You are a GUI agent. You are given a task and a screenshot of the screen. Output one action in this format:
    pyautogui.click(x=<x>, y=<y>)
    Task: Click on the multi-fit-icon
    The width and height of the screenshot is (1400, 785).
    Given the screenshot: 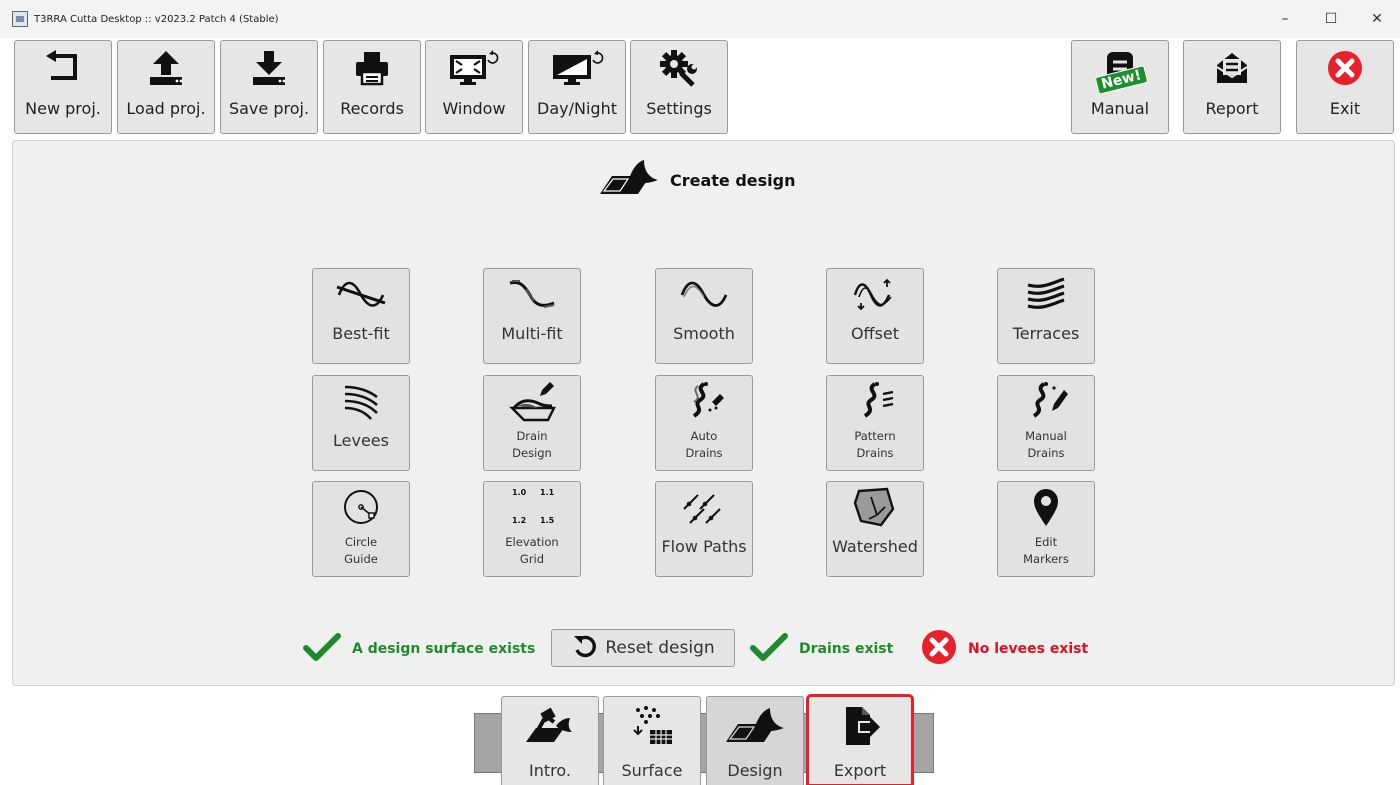 What is the action you would take?
    pyautogui.click(x=532, y=294)
    